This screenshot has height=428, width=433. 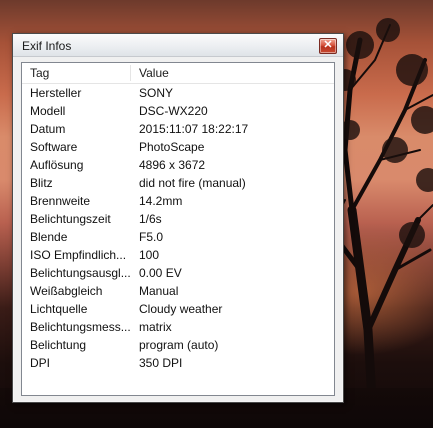 I want to click on row-tag: Auflösung, so click(x=57, y=165).